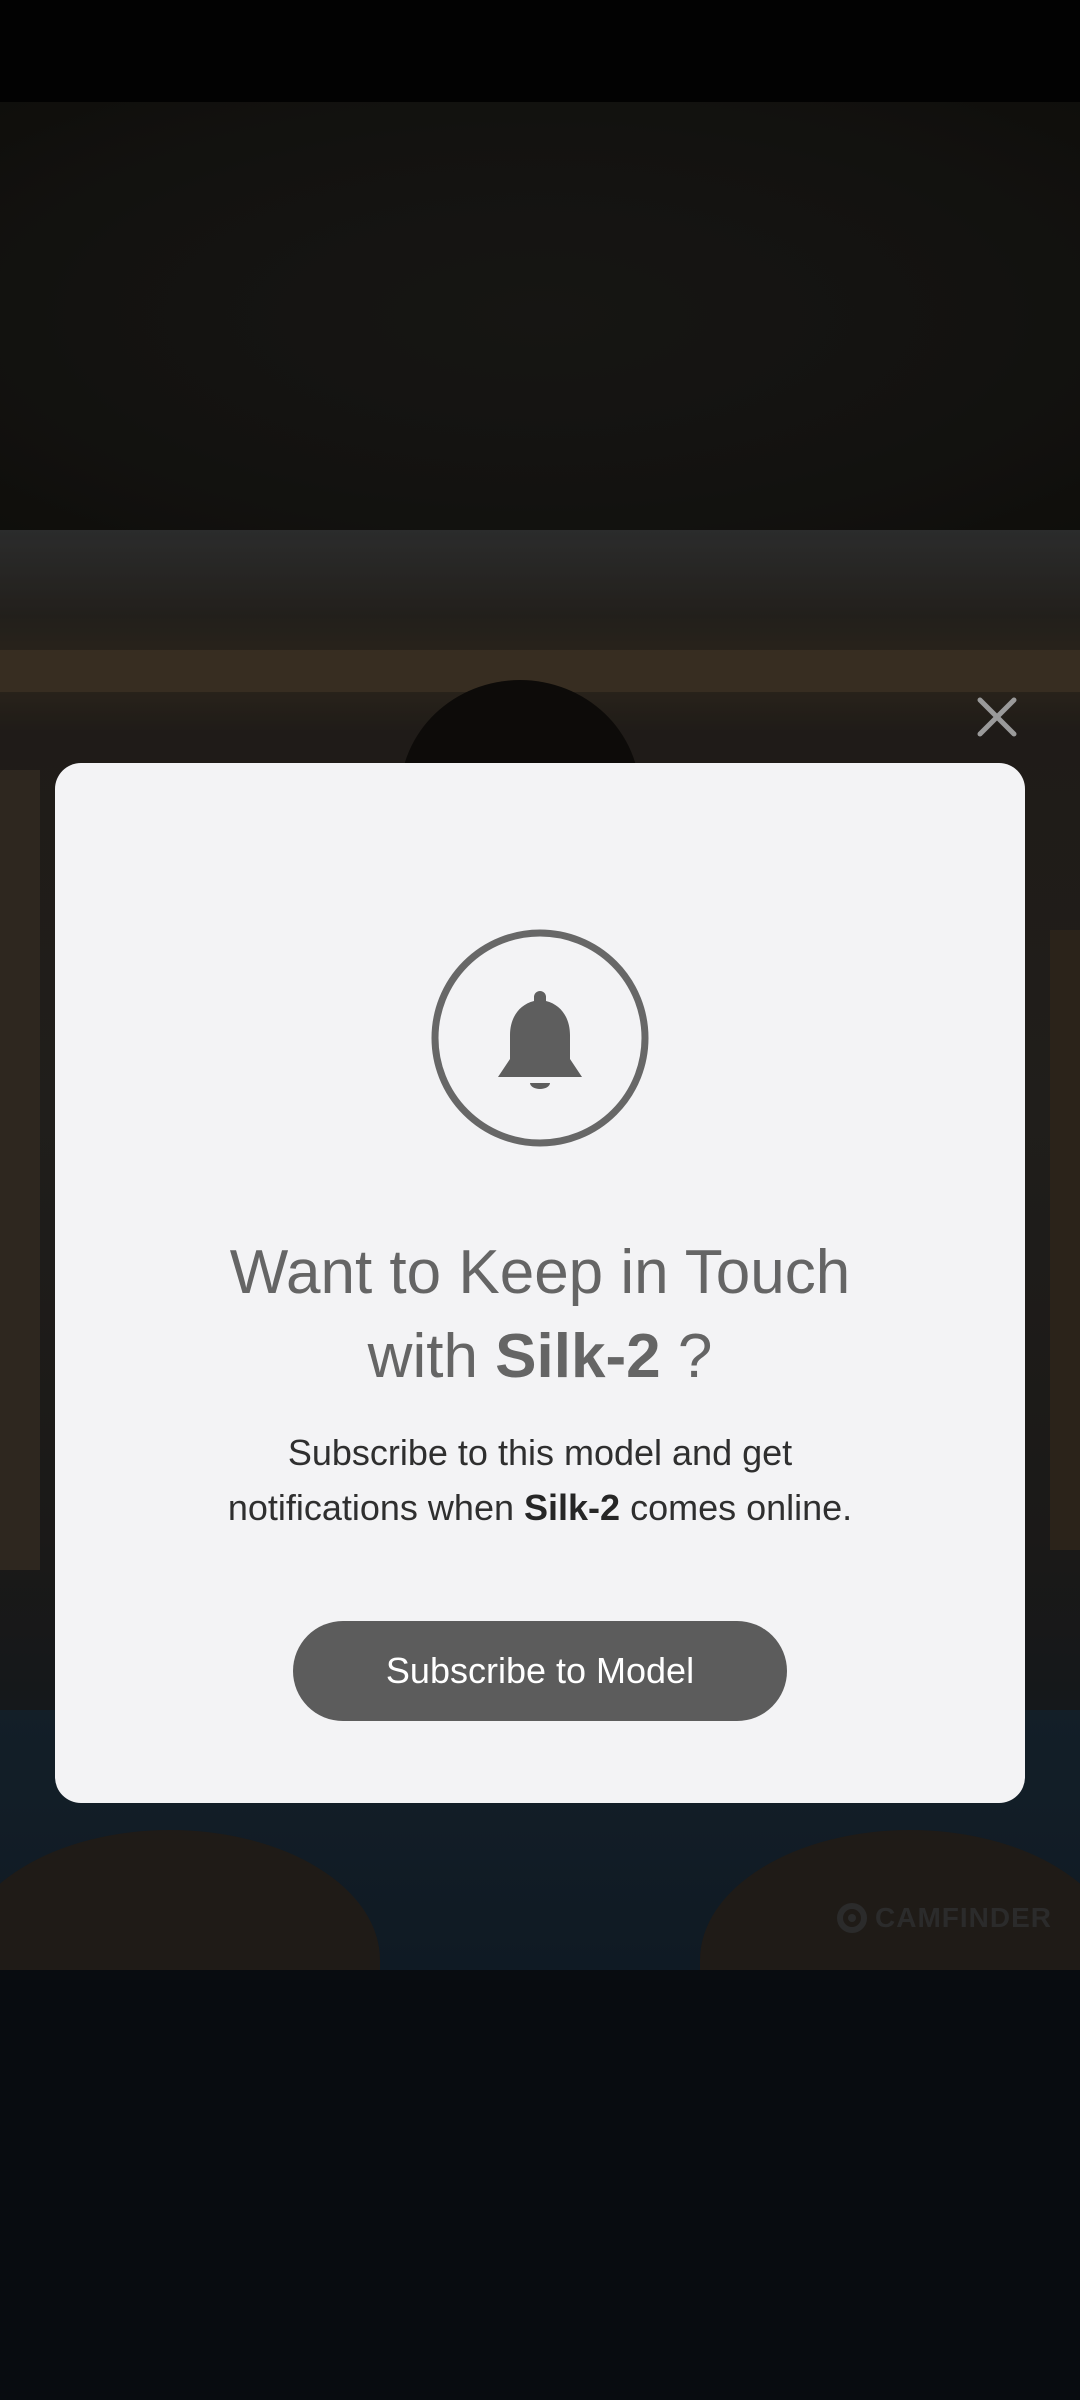  Describe the element at coordinates (578, 1356) in the screenshot. I see `title-model-name: Silk-2` at that location.